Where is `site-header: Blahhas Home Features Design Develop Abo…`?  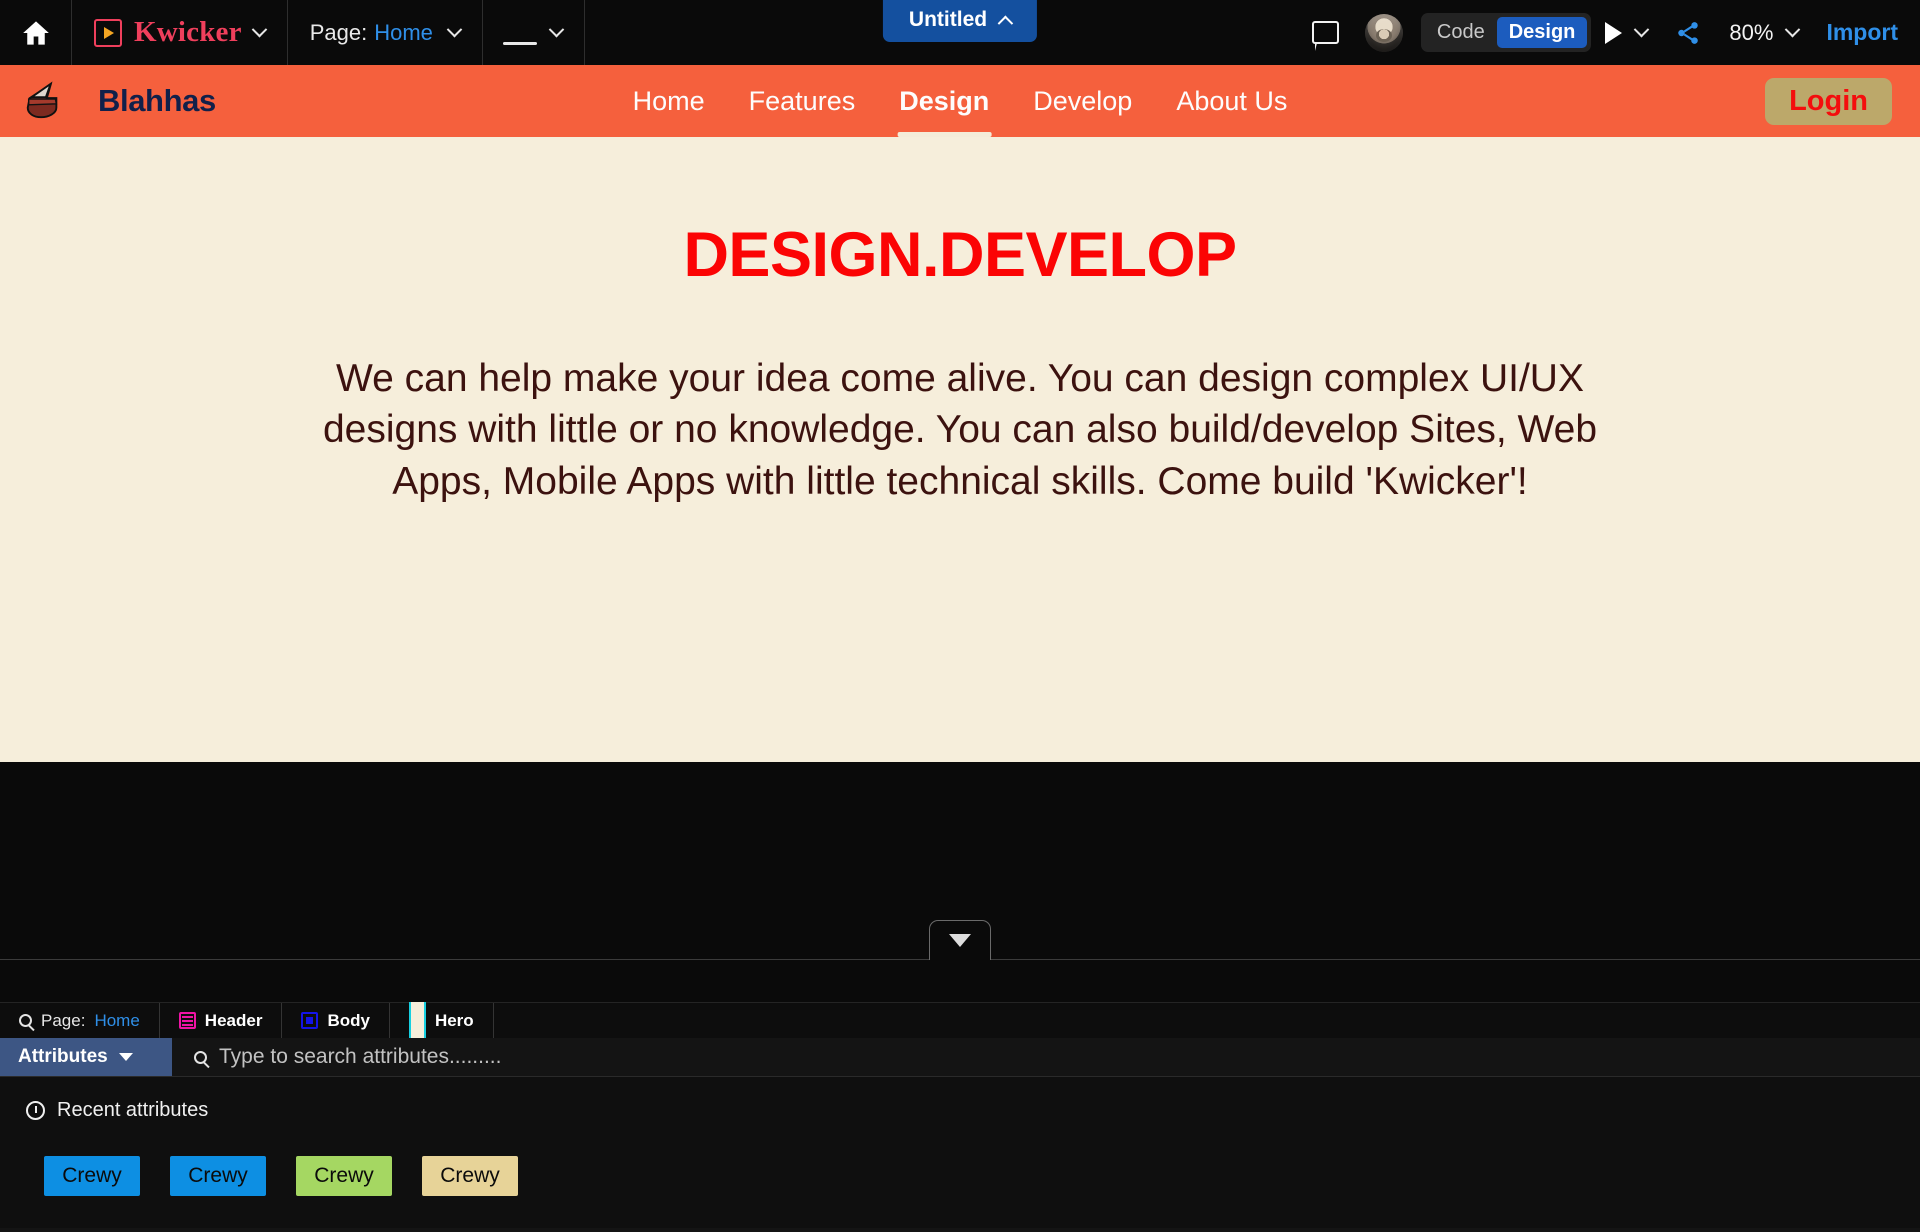
site-header: Blahhas Home Features Design Develop Abo… is located at coordinates (960, 101).